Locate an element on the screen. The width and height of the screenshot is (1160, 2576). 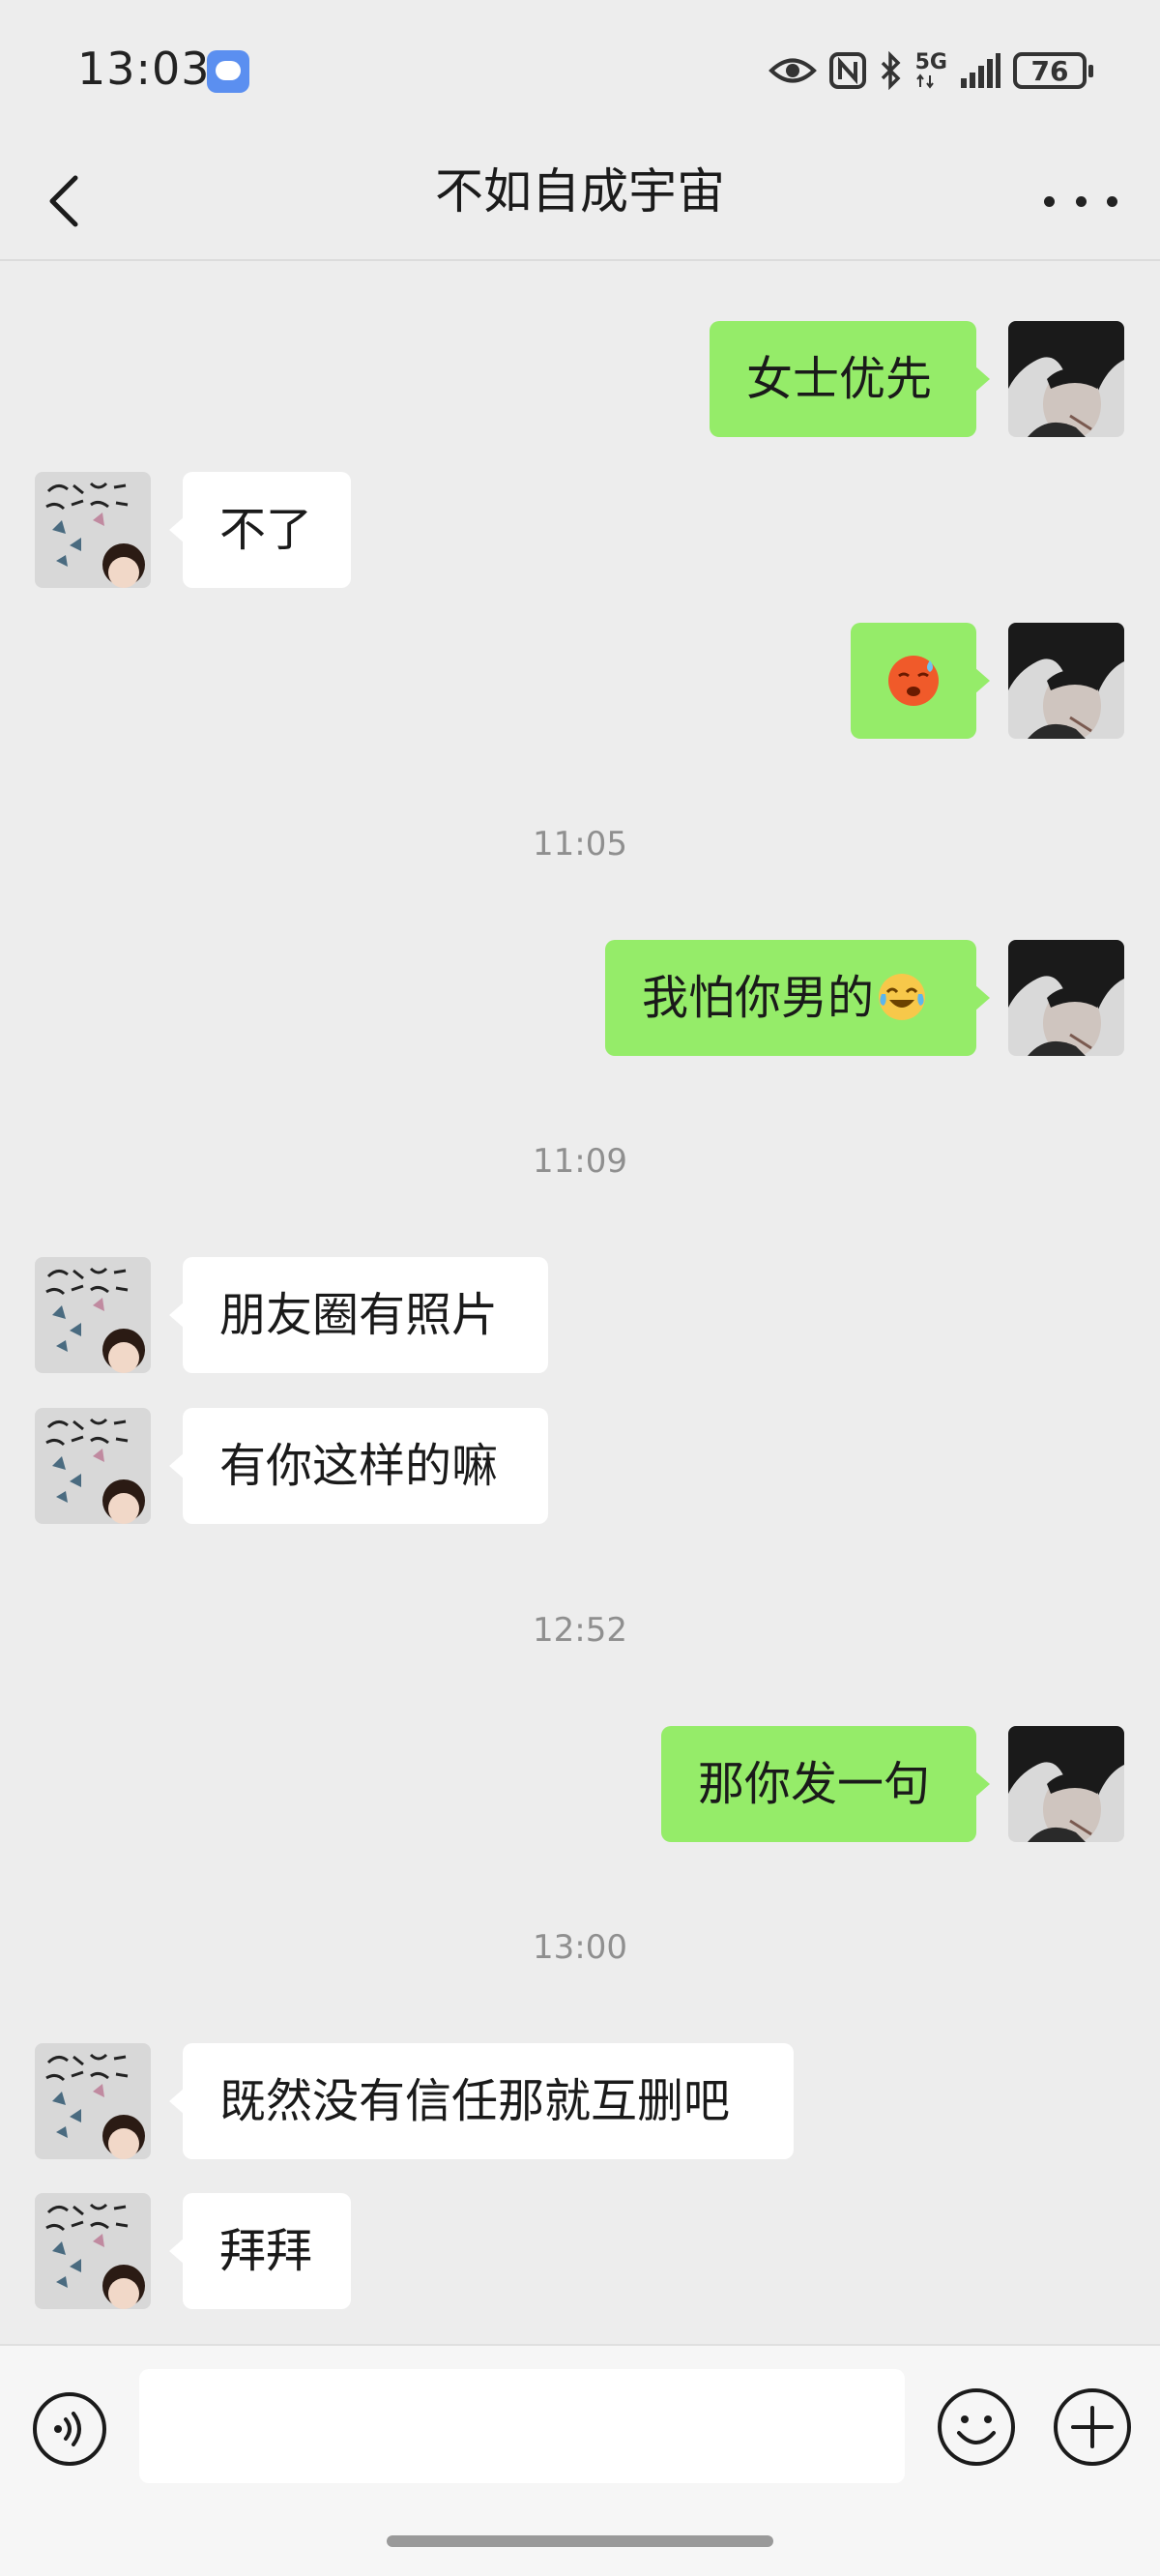
network-label: 5G is located at coordinates (930, 62).